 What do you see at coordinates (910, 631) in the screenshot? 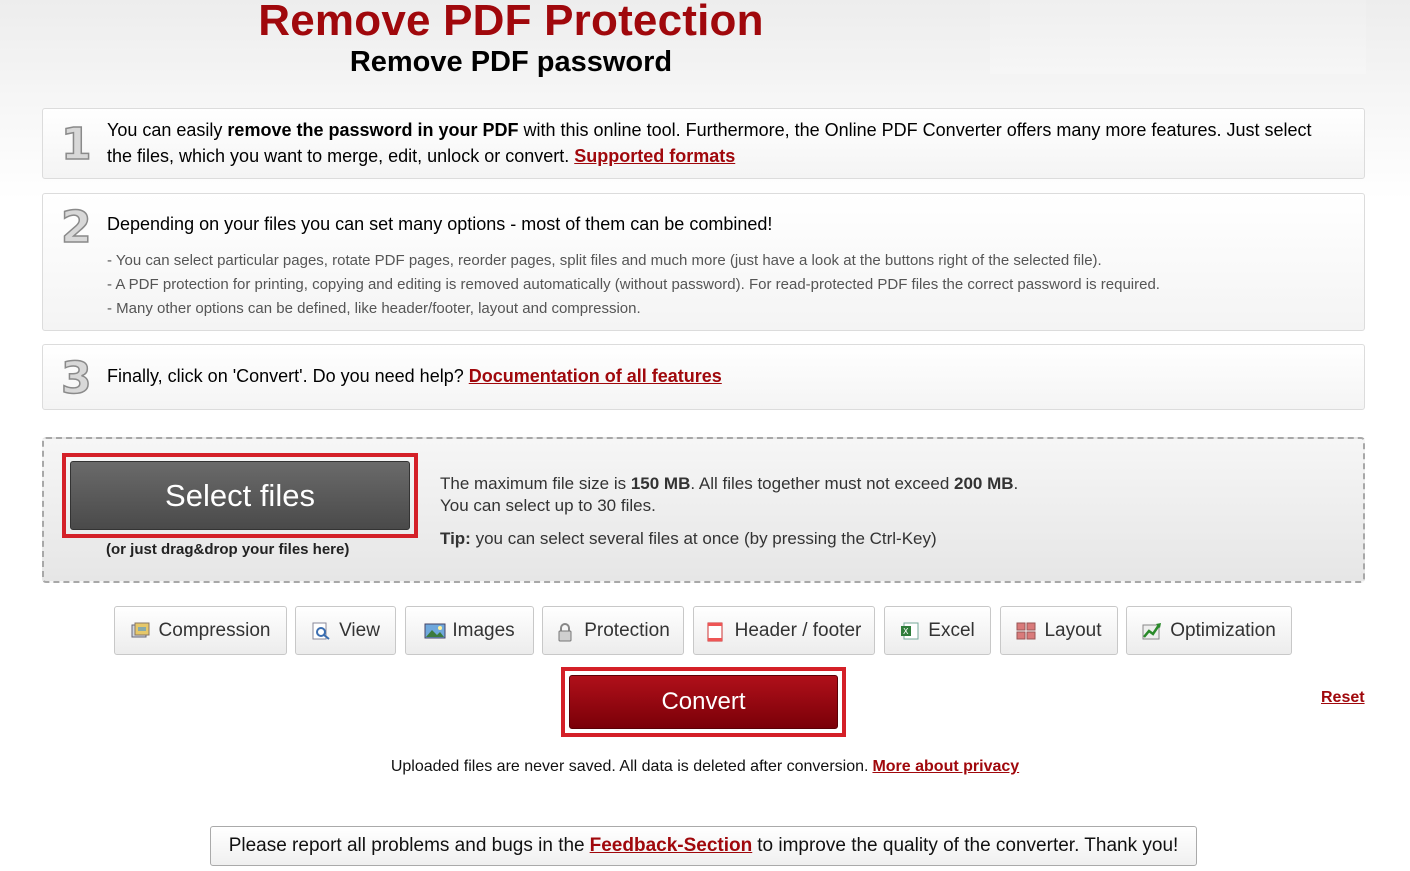
I see `excel-icon: X` at bounding box center [910, 631].